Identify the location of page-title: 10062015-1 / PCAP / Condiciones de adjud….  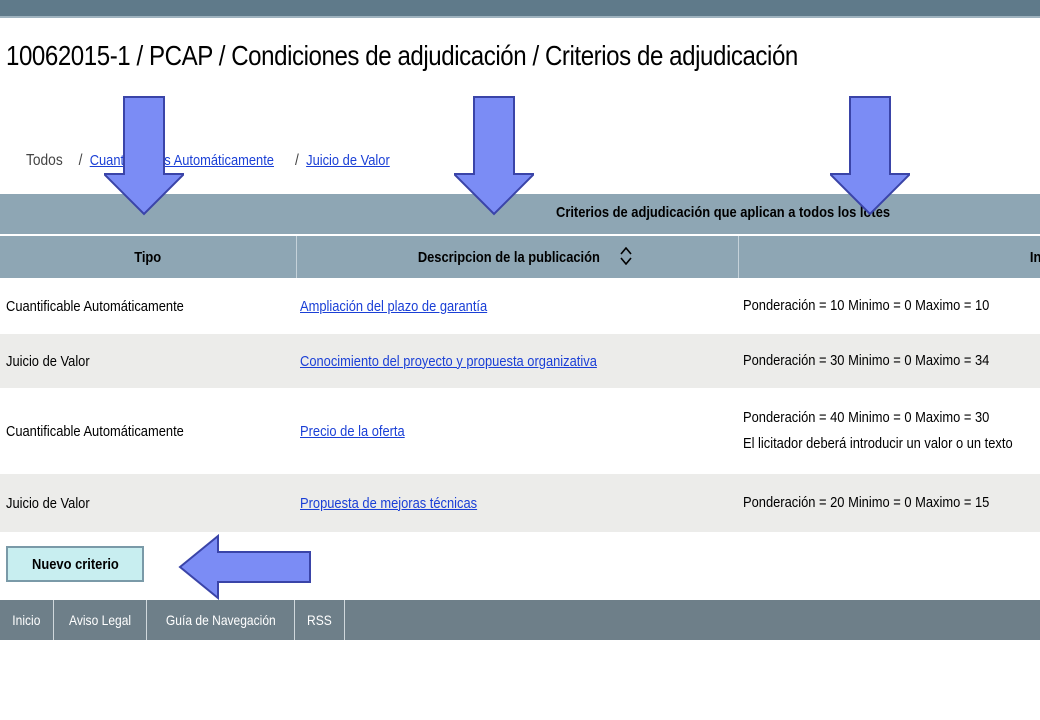
(402, 55).